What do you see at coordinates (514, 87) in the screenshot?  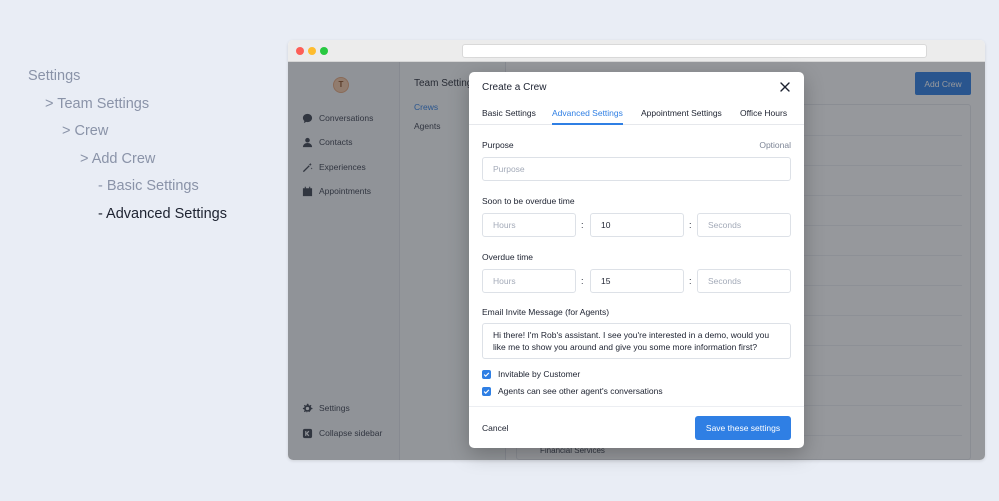 I see `modal-title: Create a Crew` at bounding box center [514, 87].